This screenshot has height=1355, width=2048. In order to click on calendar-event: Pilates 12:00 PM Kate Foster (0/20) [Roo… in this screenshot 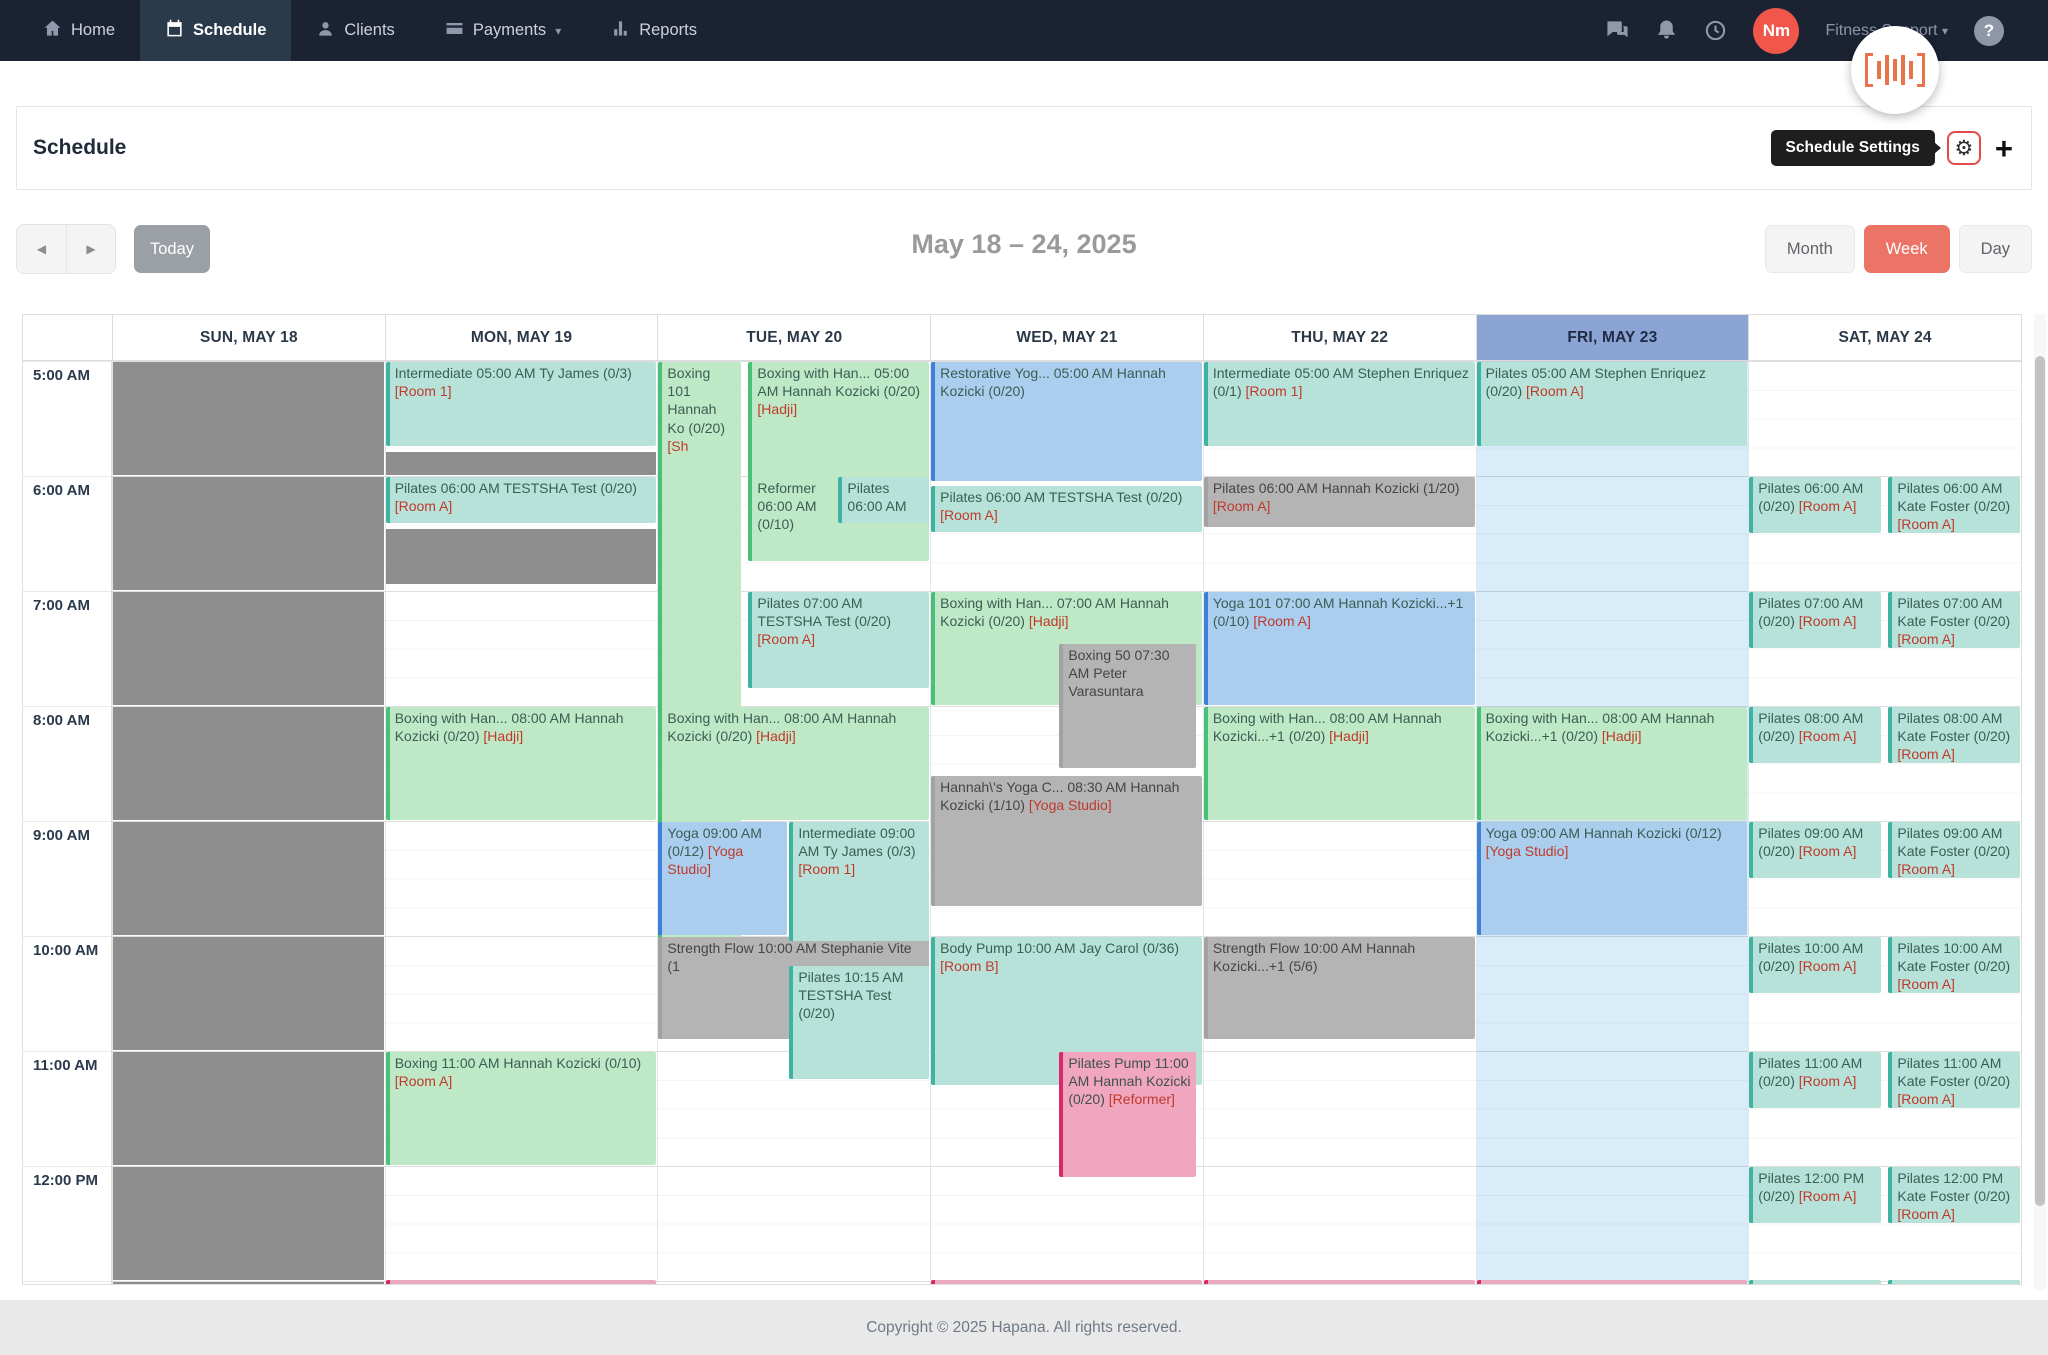, I will do `click(1954, 1195)`.